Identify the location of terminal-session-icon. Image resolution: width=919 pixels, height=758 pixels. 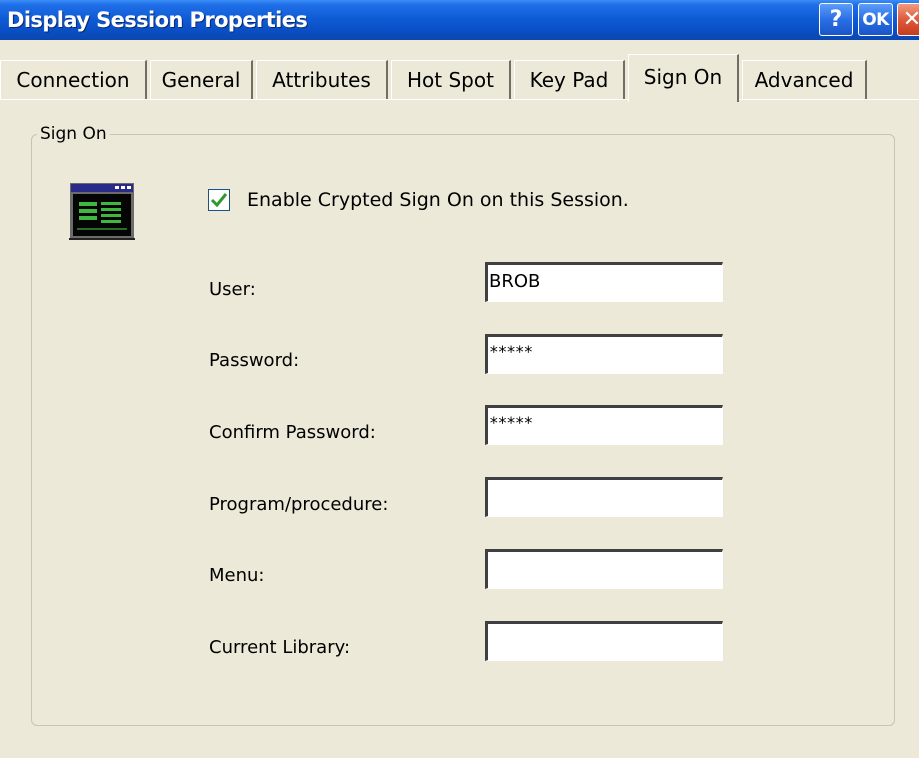
(102, 211).